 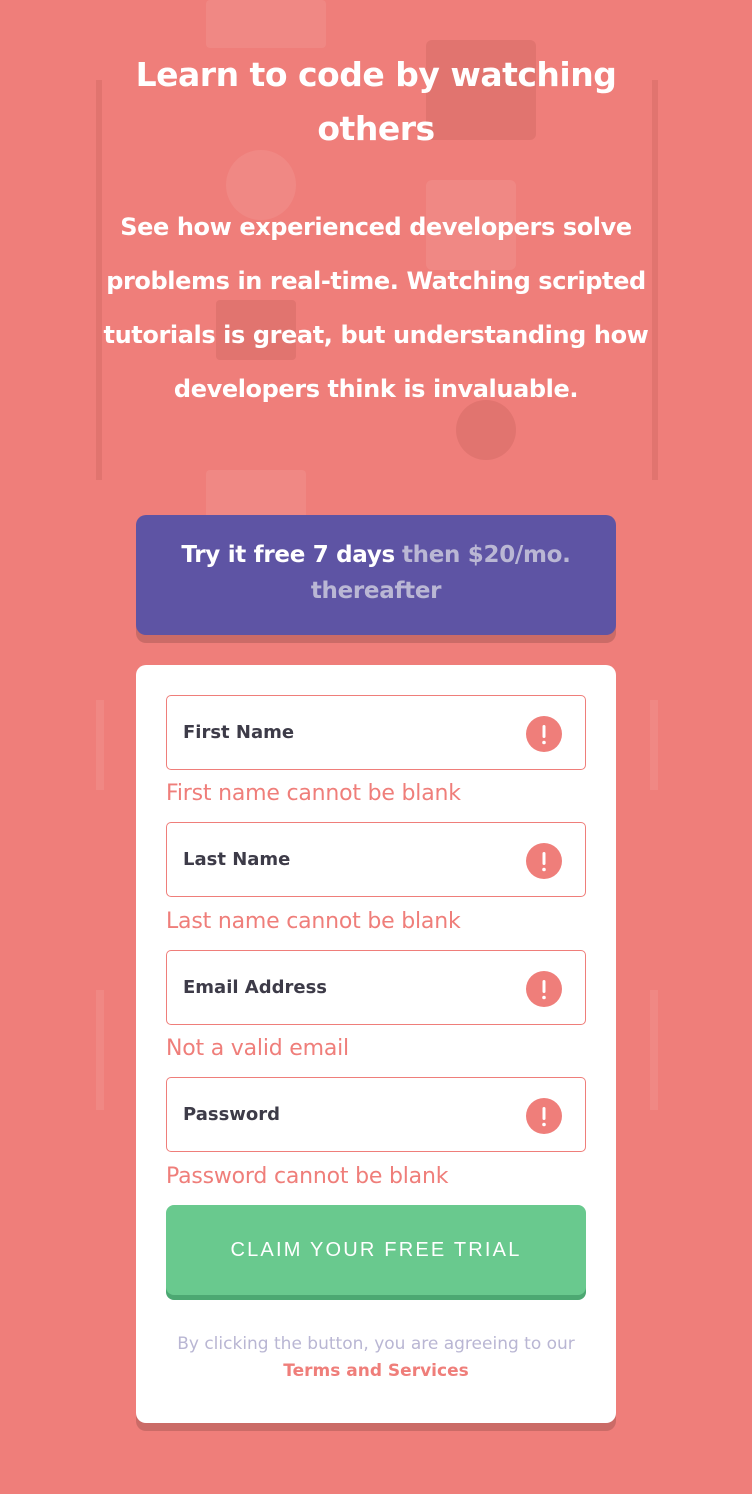 What do you see at coordinates (288, 555) in the screenshot?
I see `offer-highlight: Try it free 7 days` at bounding box center [288, 555].